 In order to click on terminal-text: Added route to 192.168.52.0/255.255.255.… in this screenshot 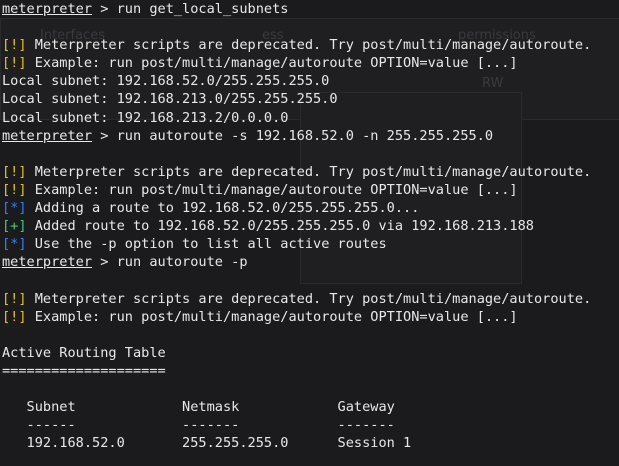, I will do `click(280, 226)`.